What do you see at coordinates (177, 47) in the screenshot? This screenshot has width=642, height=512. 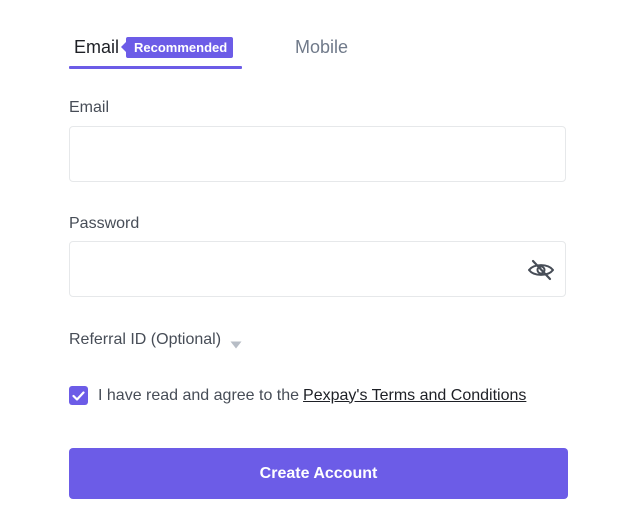 I see `recommended-badge: Recommended` at bounding box center [177, 47].